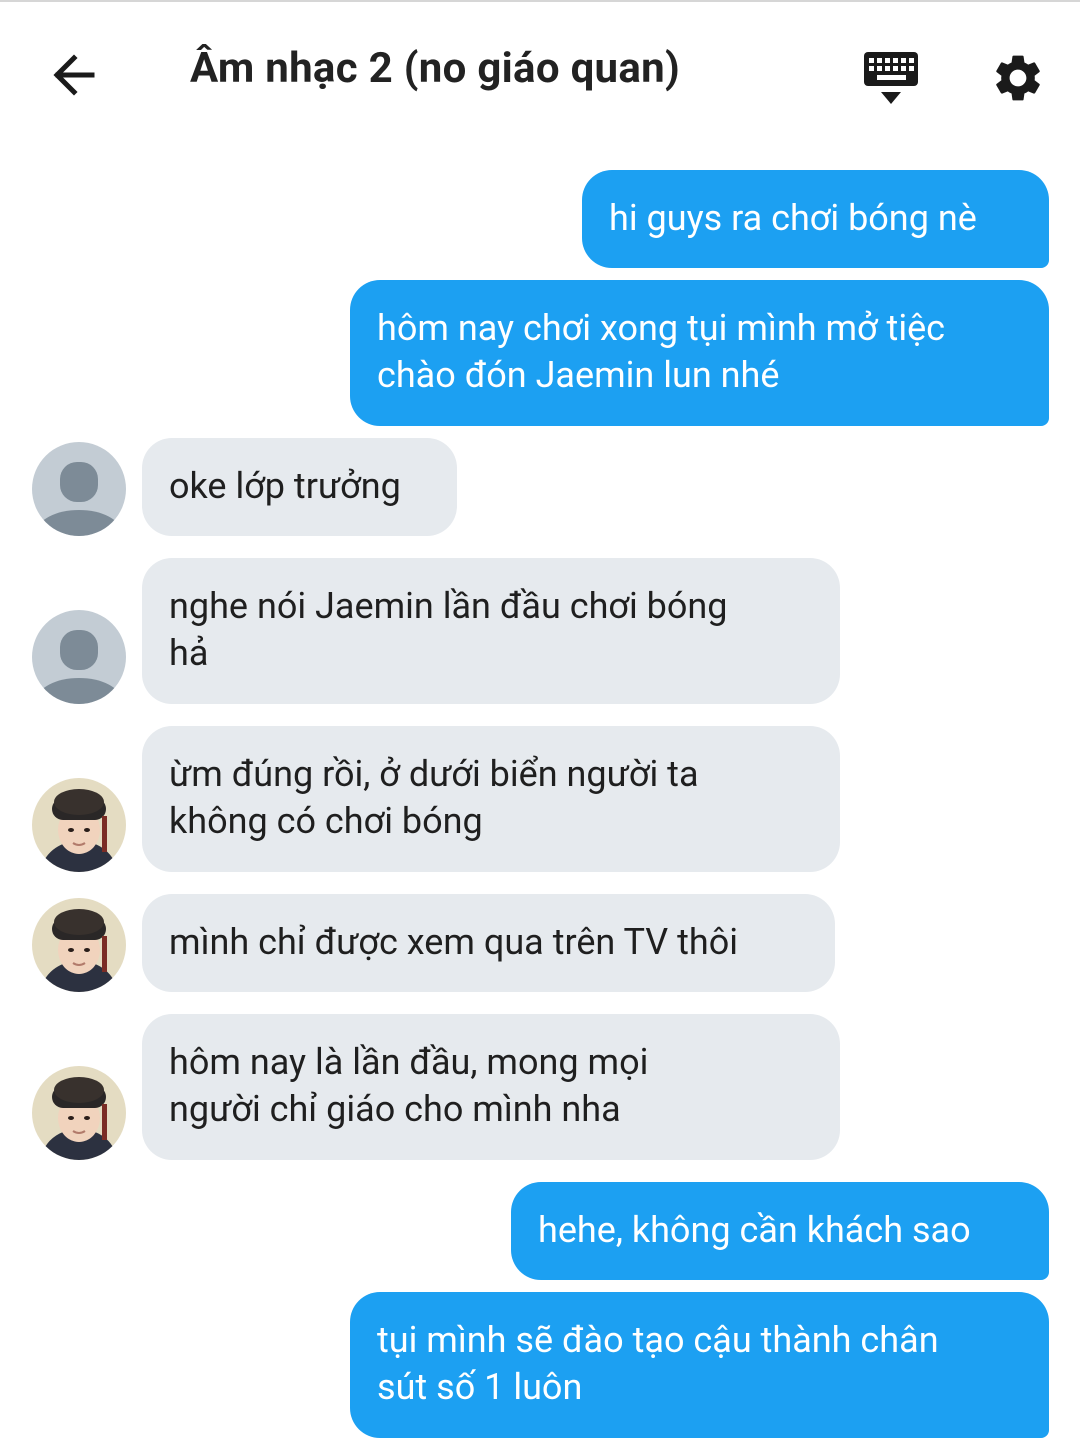  Describe the element at coordinates (491, 631) in the screenshot. I see `incoming-message: nghe nói Jaemin lần đầu chơi bóng hả` at that location.